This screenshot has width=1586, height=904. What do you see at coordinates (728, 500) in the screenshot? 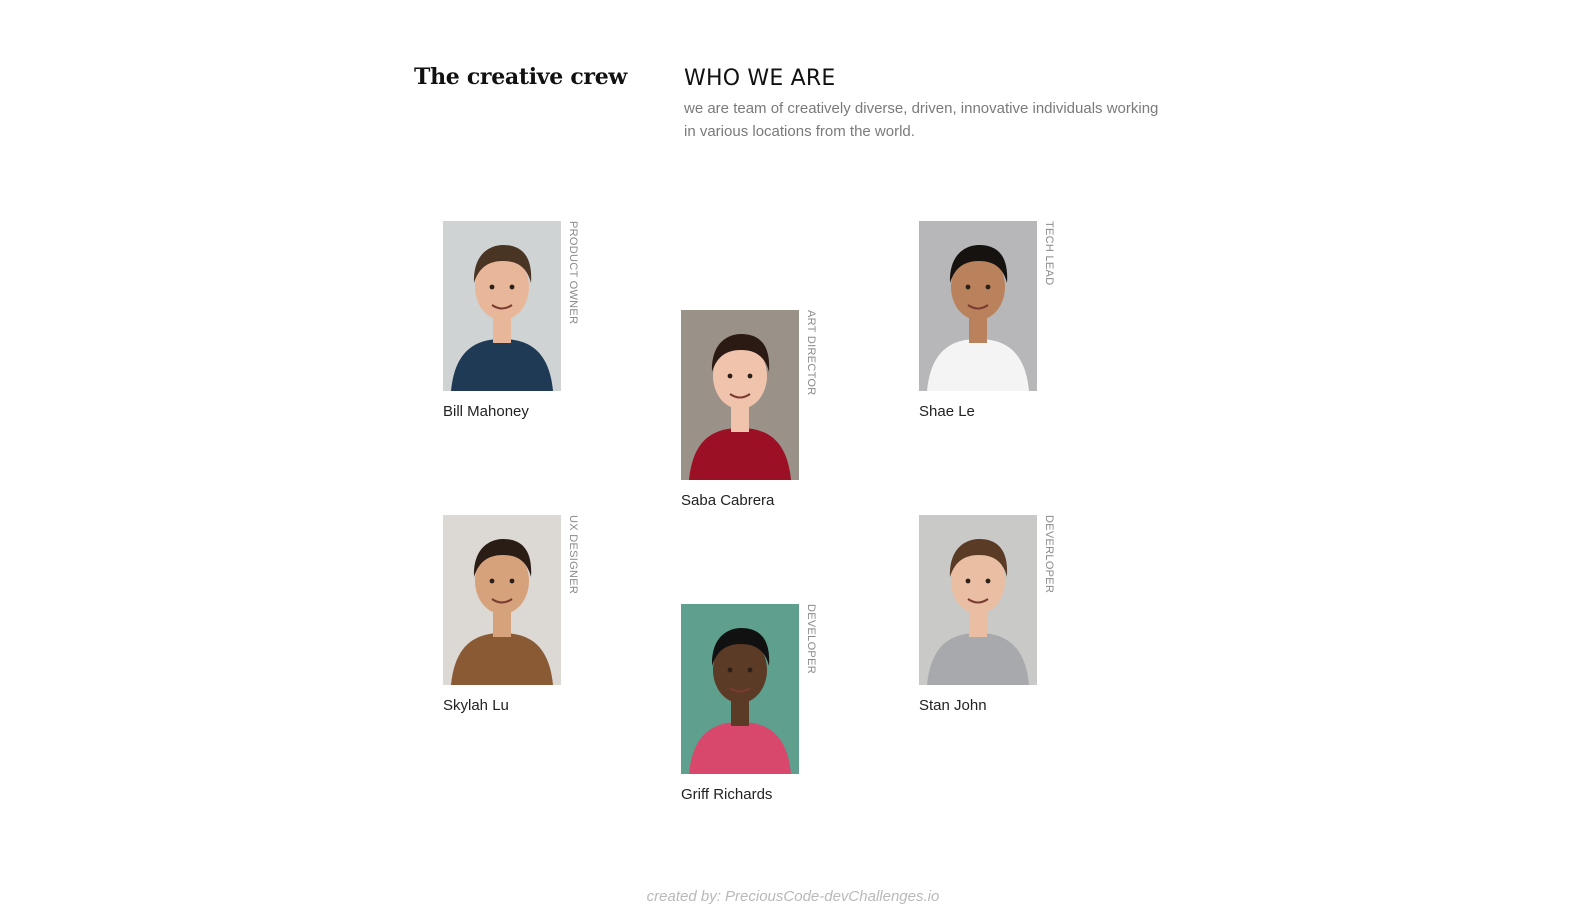
I see `member-name: Saba Cabrera` at bounding box center [728, 500].